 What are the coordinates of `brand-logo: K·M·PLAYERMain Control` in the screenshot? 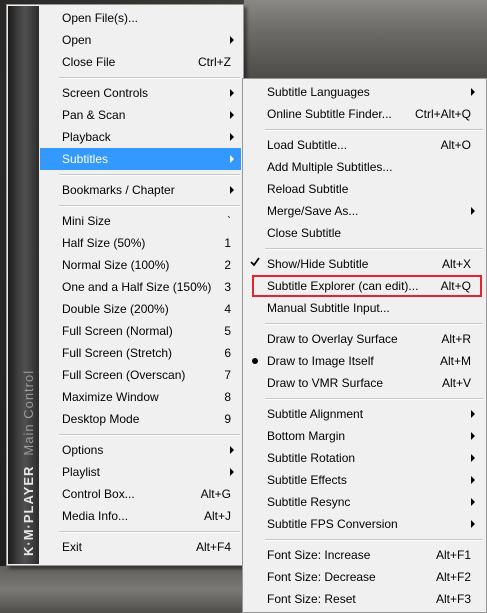 It's located at (28, 462).